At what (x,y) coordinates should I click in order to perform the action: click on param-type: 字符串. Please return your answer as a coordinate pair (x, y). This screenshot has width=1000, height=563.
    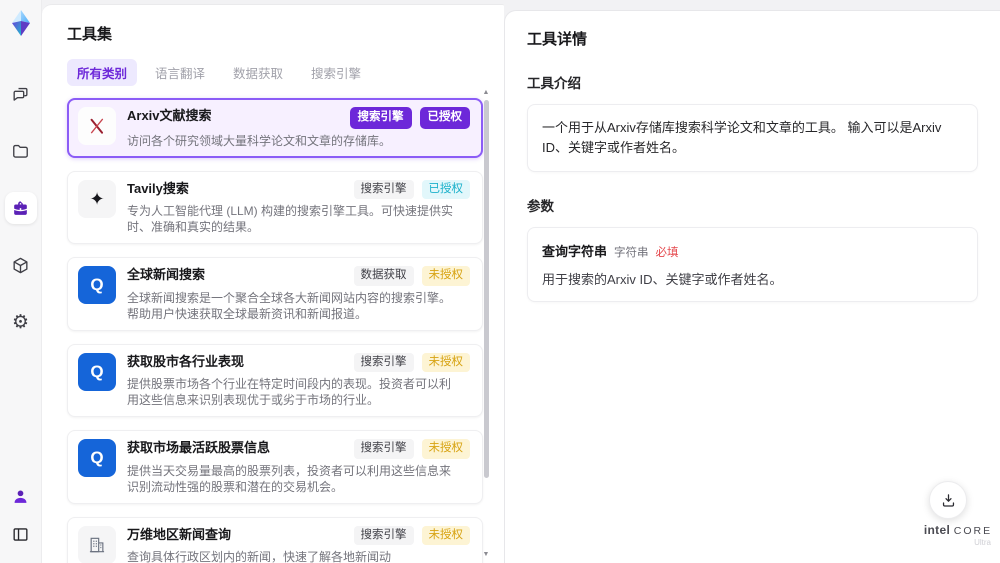
    Looking at the image, I should click on (631, 253).